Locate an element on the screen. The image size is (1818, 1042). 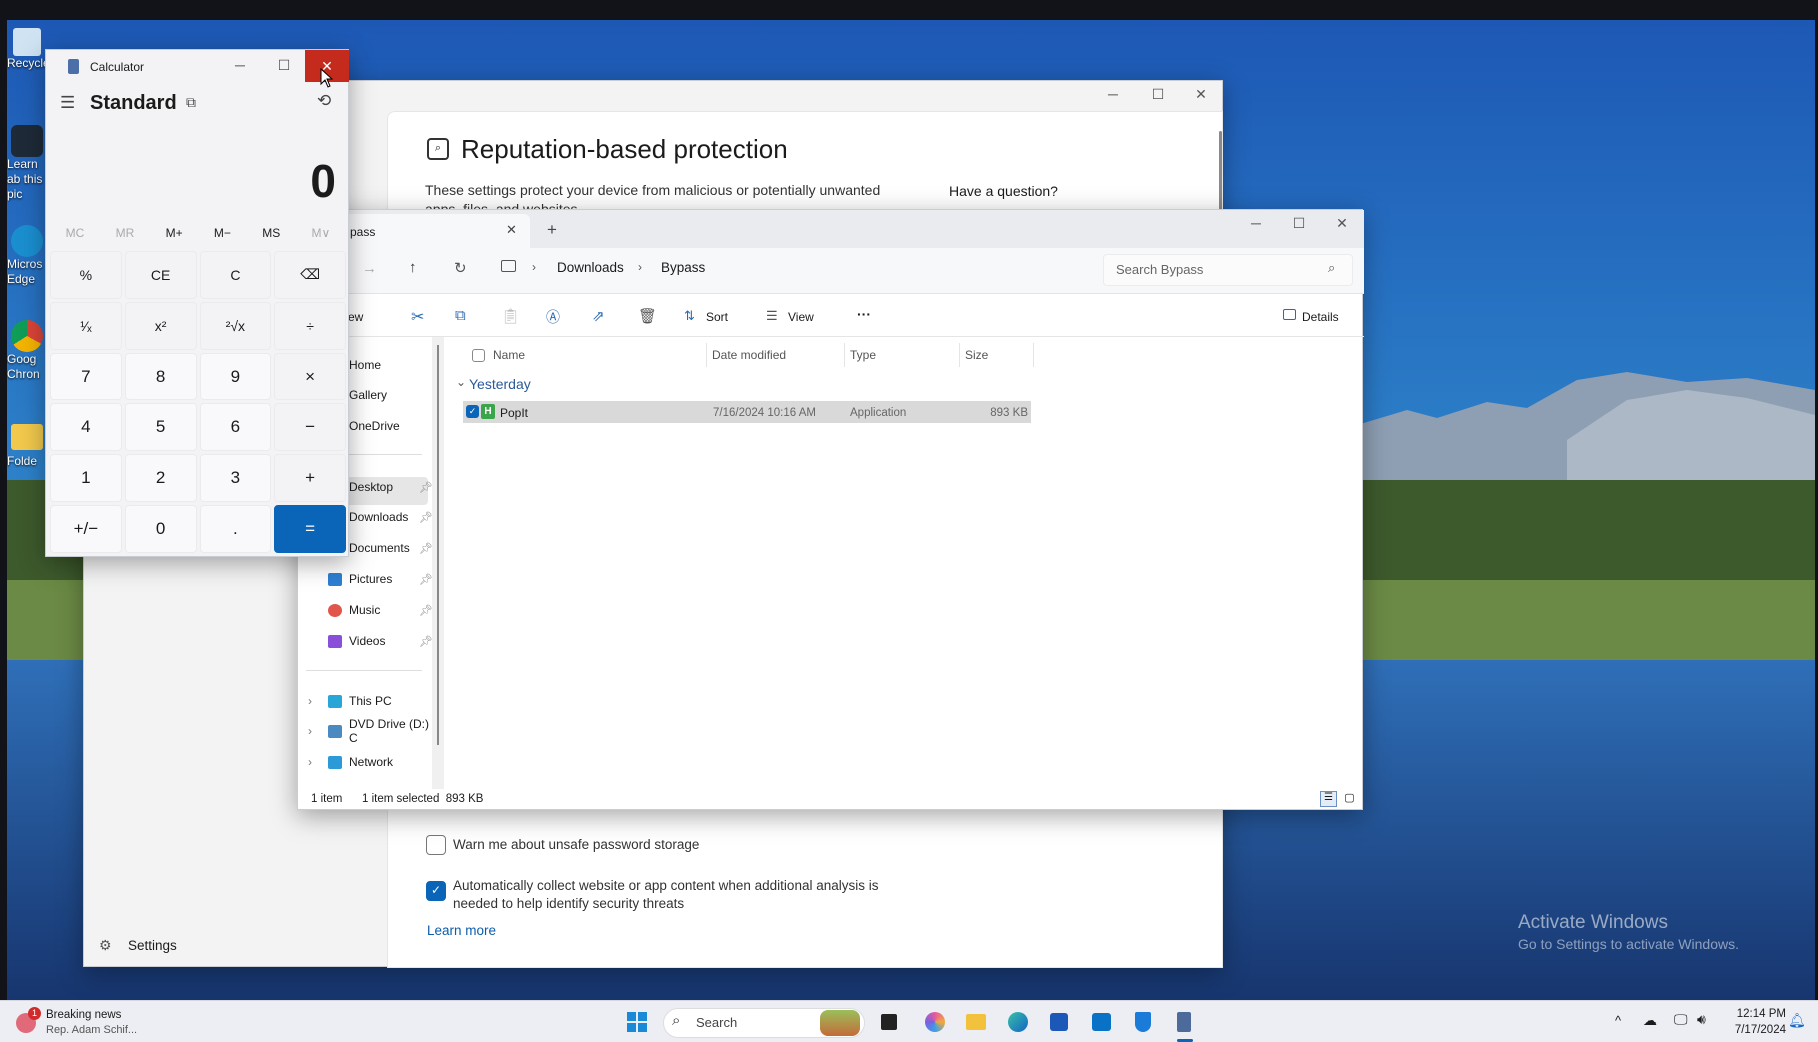
volume-icon: 🔊︎ is located at coordinates (1701, 1019).